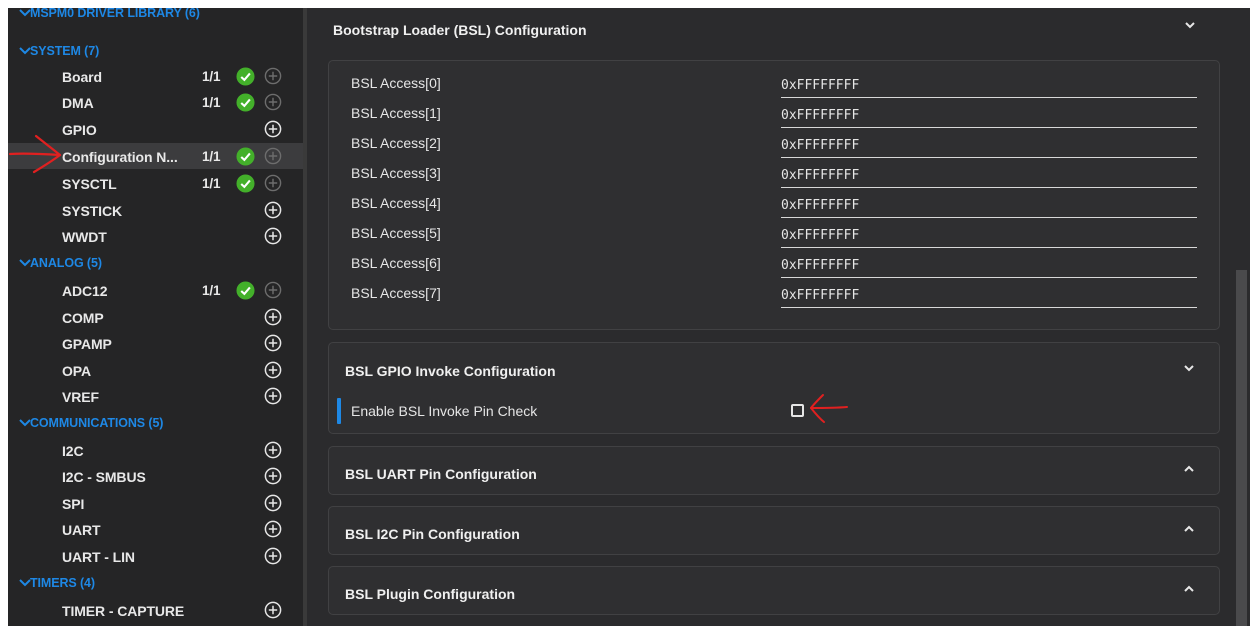 This screenshot has height=626, width=1256. What do you see at coordinates (339, 411) in the screenshot?
I see `field-accent-bar` at bounding box center [339, 411].